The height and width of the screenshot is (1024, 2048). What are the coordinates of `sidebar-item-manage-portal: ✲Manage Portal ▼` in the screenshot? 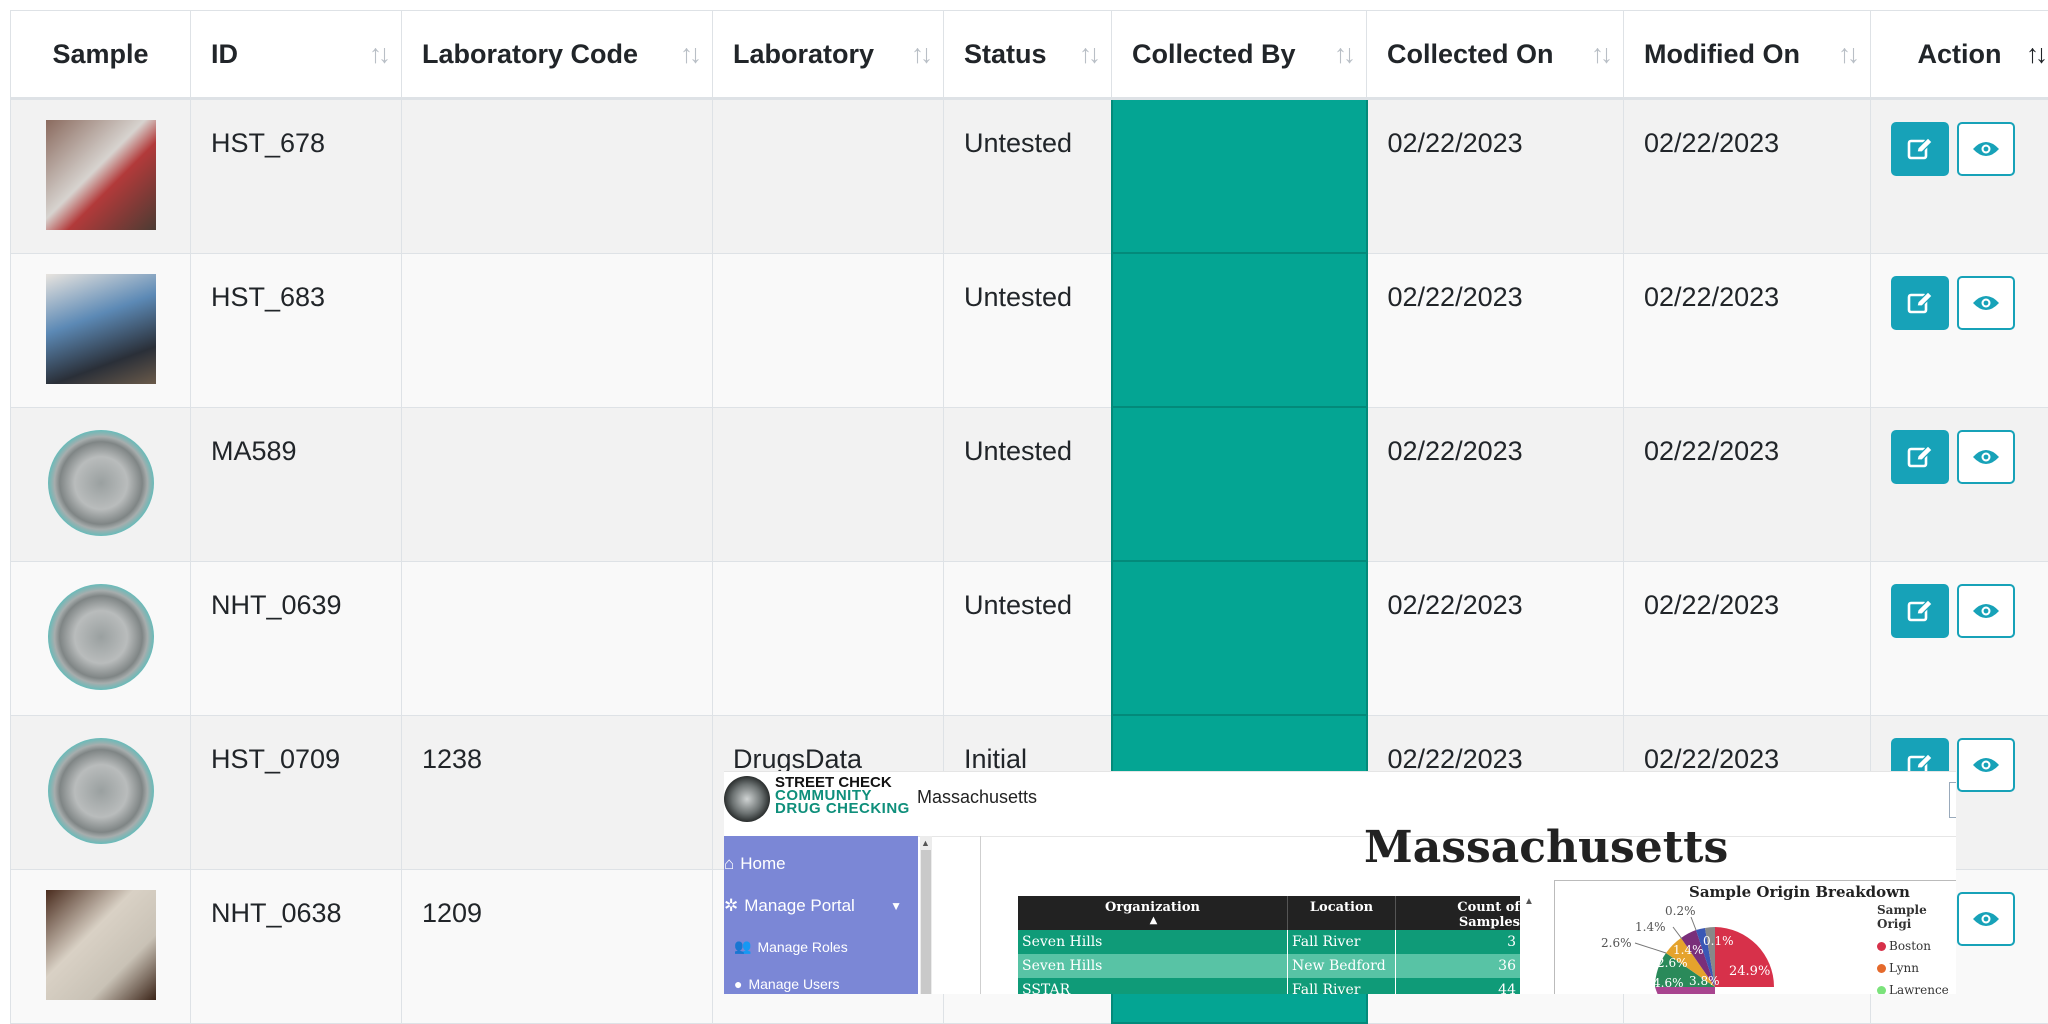 It's located at (819, 906).